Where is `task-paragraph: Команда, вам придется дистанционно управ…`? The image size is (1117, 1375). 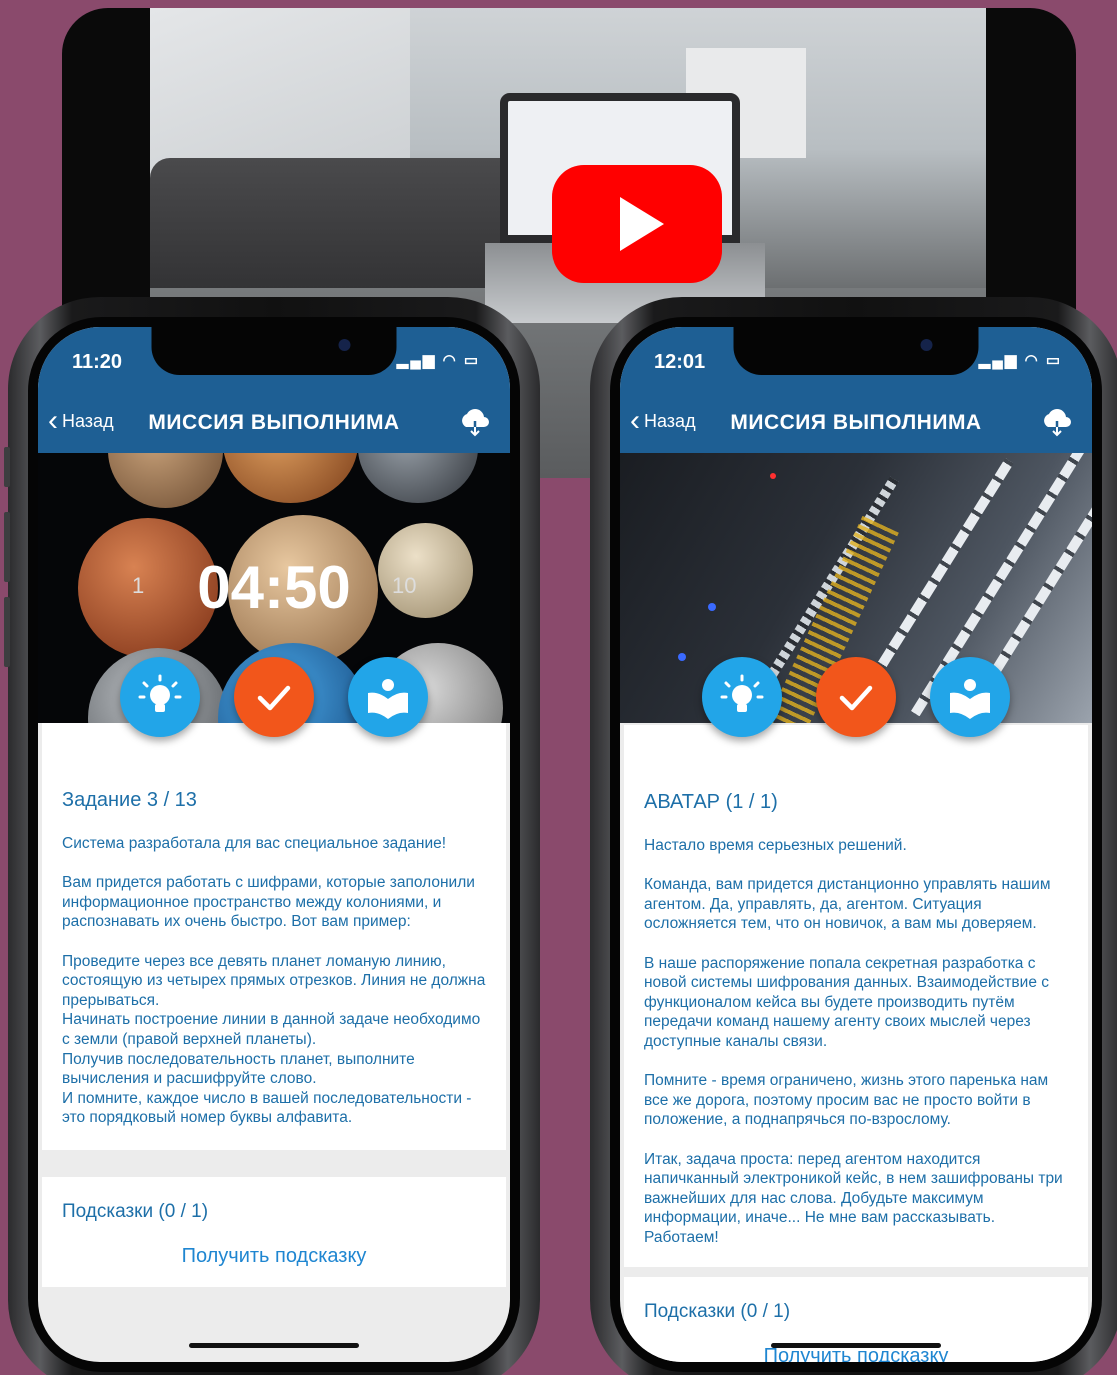
task-paragraph: Команда, вам придется дистанционно управ… is located at coordinates (847, 904).